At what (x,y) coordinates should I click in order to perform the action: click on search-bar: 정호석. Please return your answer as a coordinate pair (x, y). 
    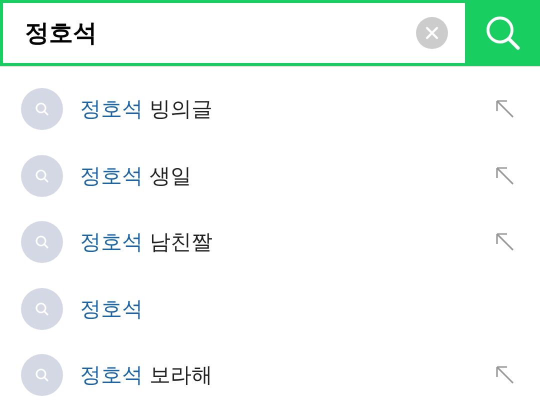
    Looking at the image, I should click on (232, 33).